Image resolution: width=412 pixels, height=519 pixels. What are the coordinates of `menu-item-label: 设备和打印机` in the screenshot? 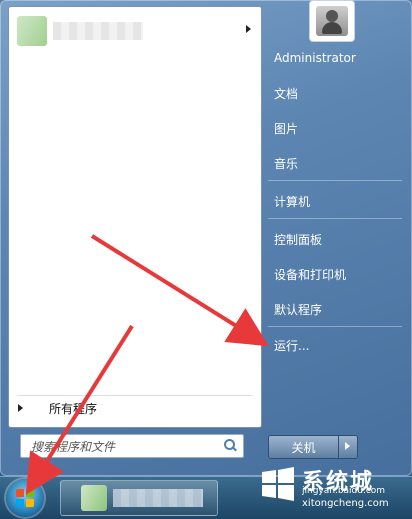 It's located at (310, 274).